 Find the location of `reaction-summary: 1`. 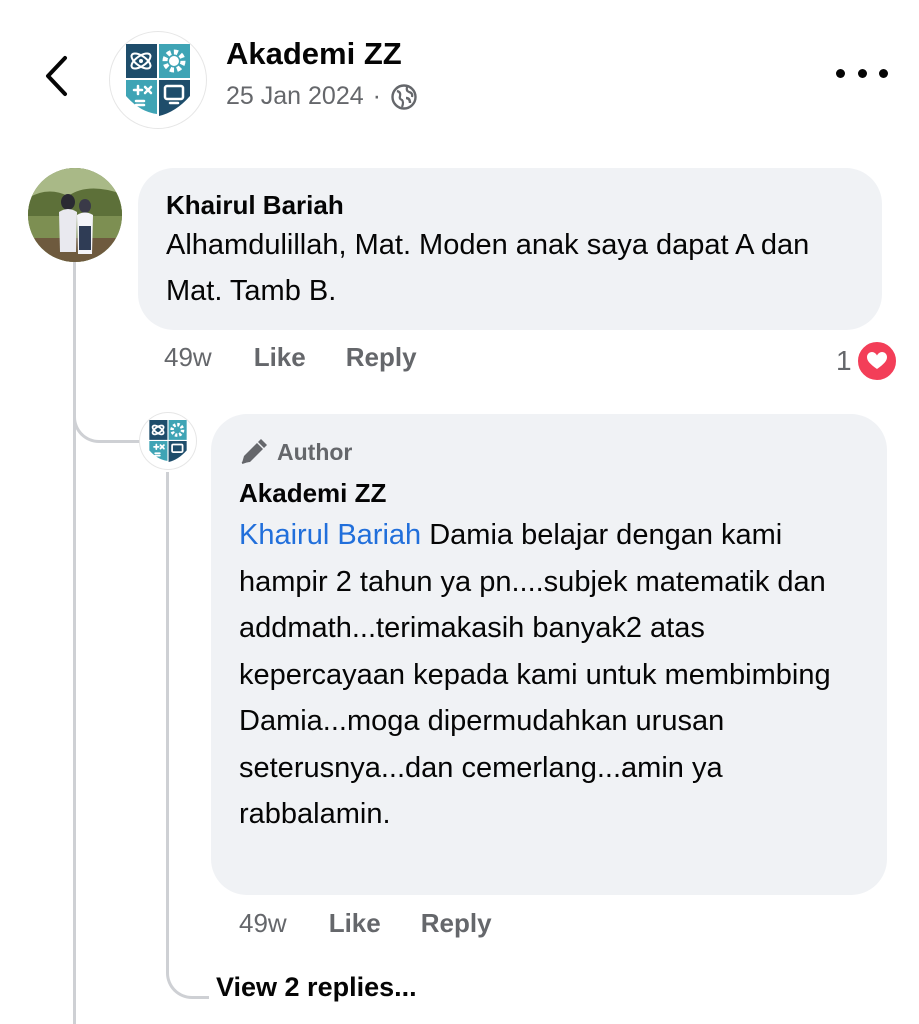

reaction-summary: 1 is located at coordinates (867, 361).